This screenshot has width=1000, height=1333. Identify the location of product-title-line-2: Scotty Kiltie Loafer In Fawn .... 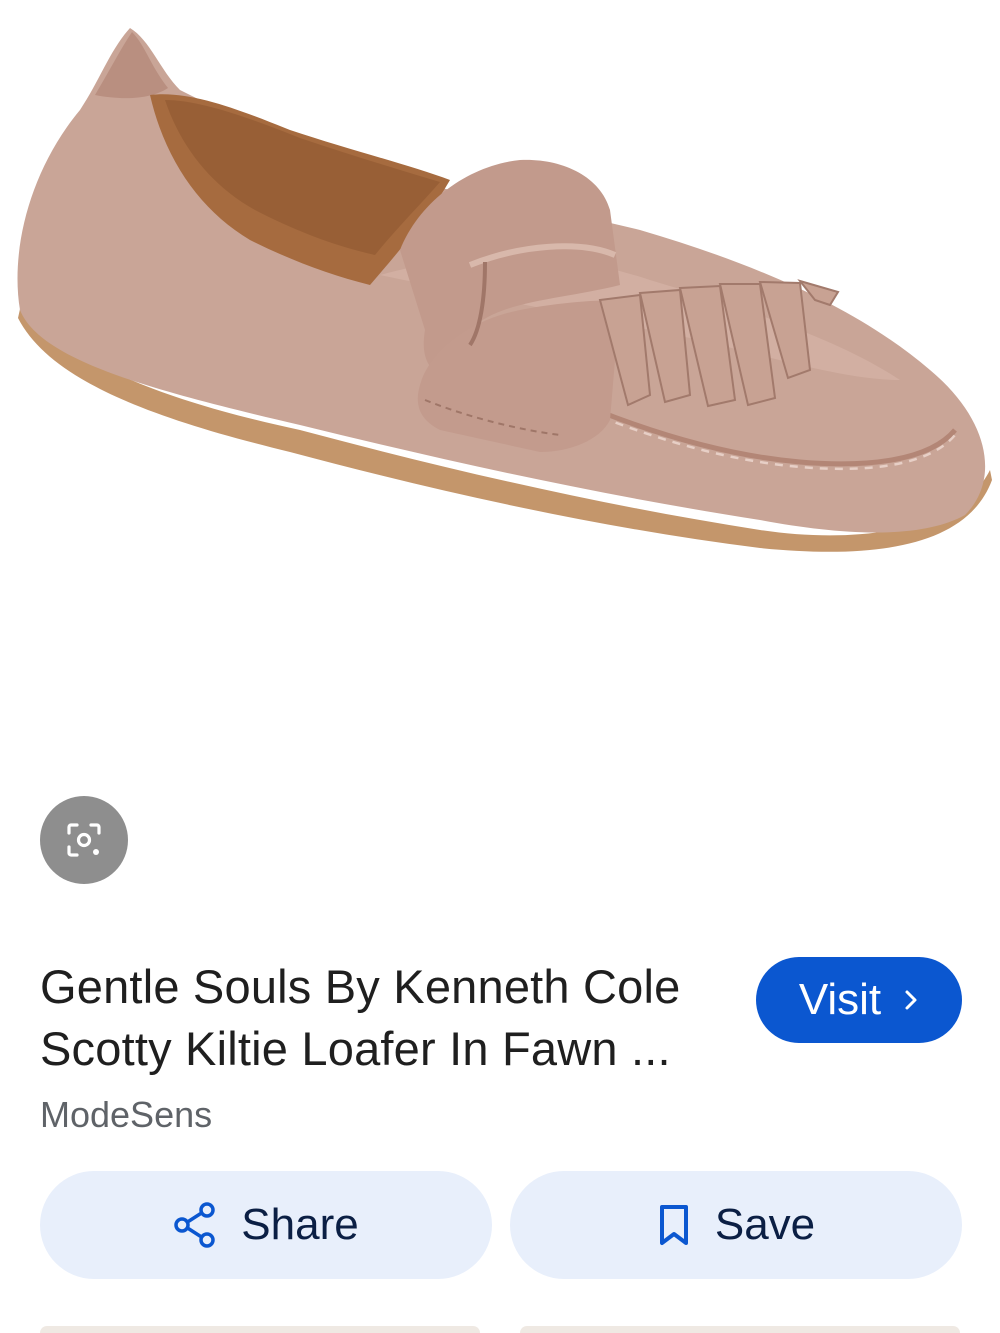
(355, 1048).